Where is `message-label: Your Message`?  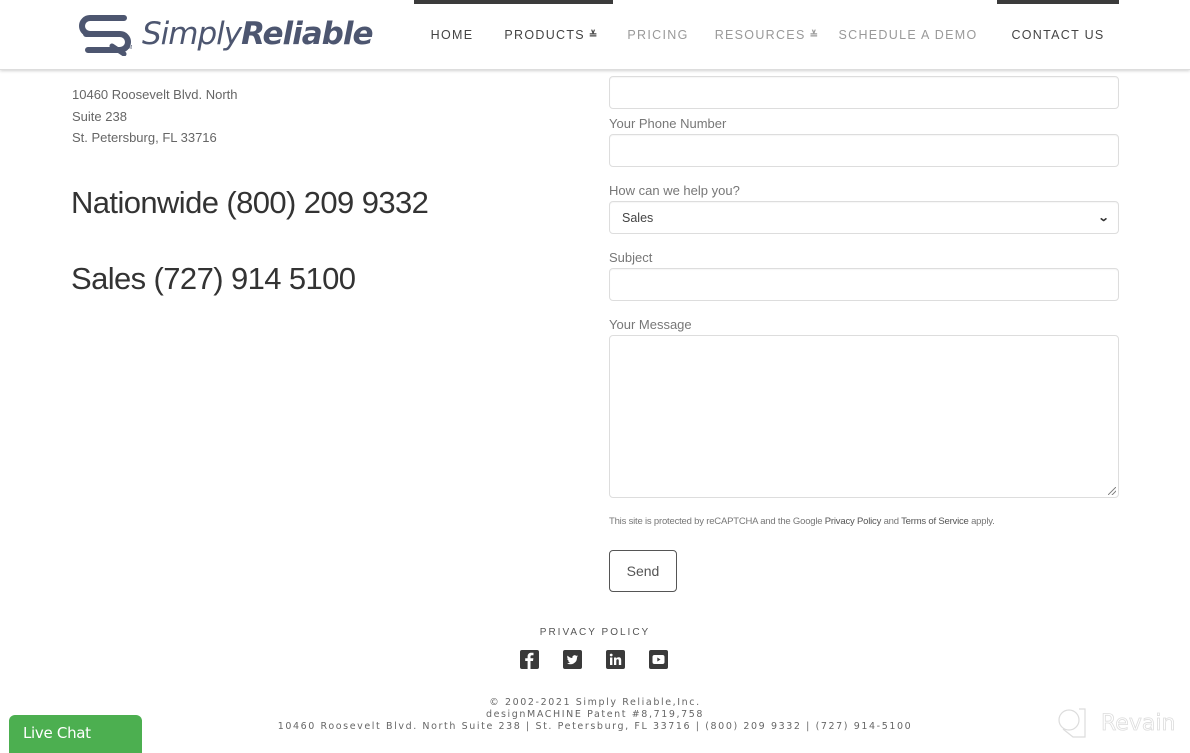
message-label: Your Message is located at coordinates (650, 324).